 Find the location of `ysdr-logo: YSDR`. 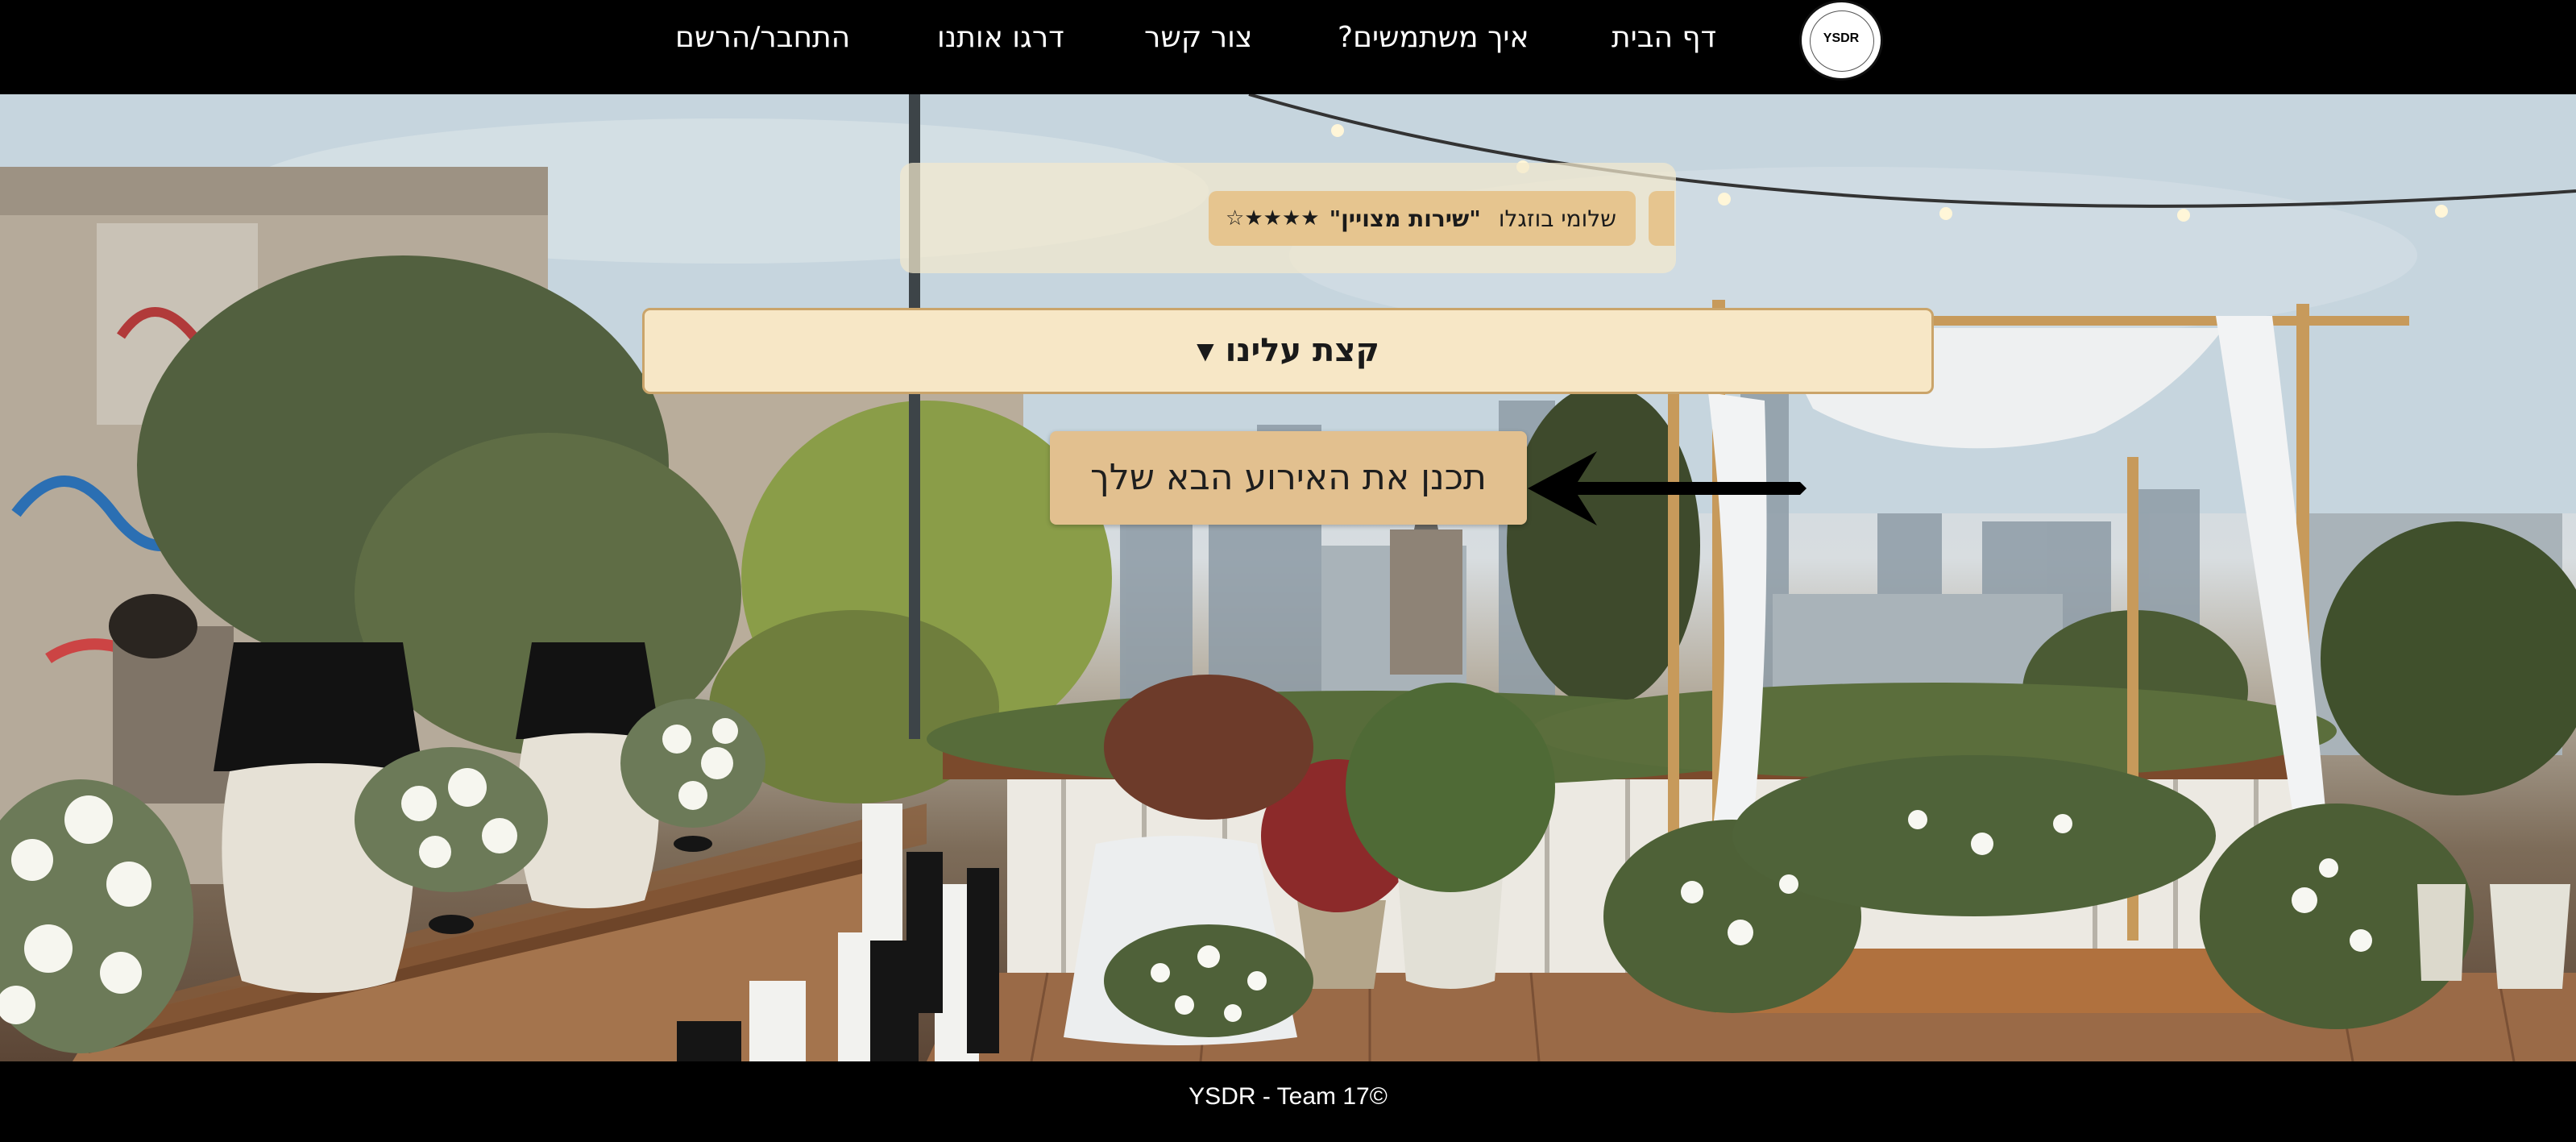

ysdr-logo: YSDR is located at coordinates (1841, 40).